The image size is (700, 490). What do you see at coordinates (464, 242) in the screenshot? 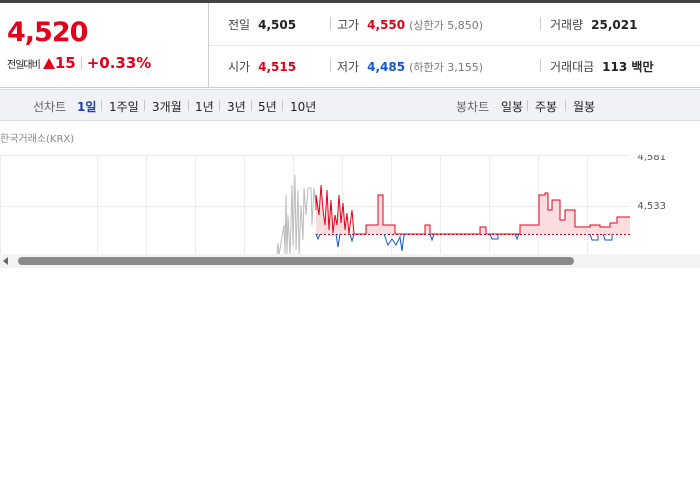
I see `down-series` at bounding box center [464, 242].